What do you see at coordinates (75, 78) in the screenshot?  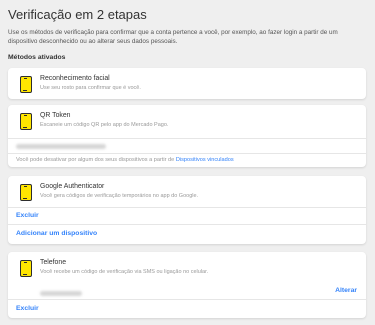 I see `method-name: Reconhecimento facial` at bounding box center [75, 78].